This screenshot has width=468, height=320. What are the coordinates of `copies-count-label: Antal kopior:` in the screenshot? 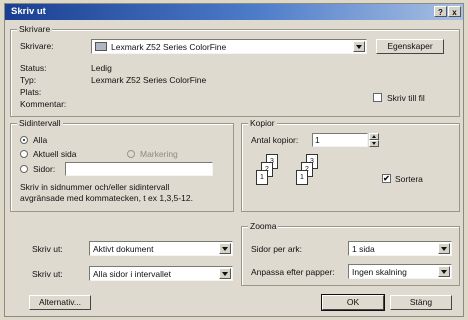 It's located at (275, 140).